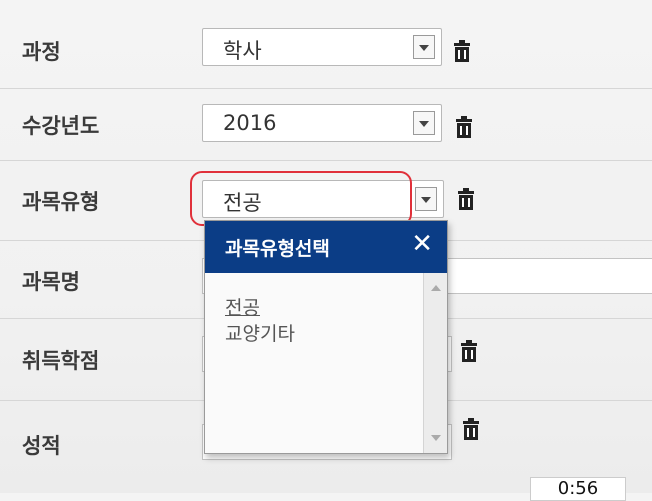 Image resolution: width=652 pixels, height=501 pixels. I want to click on label-grade: 성적, so click(41, 446).